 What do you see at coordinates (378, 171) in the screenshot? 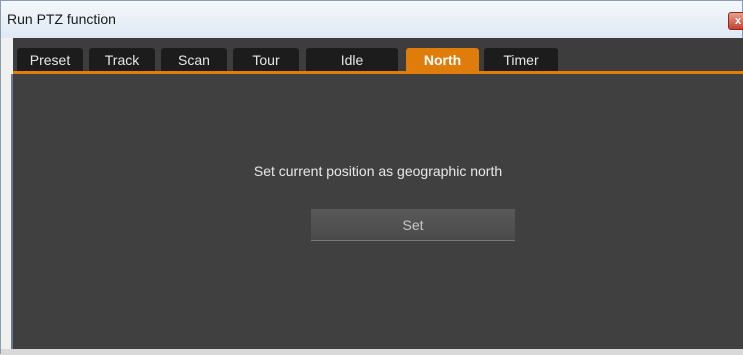
I see `north-instruction-text: Set current position as geographic north` at bounding box center [378, 171].